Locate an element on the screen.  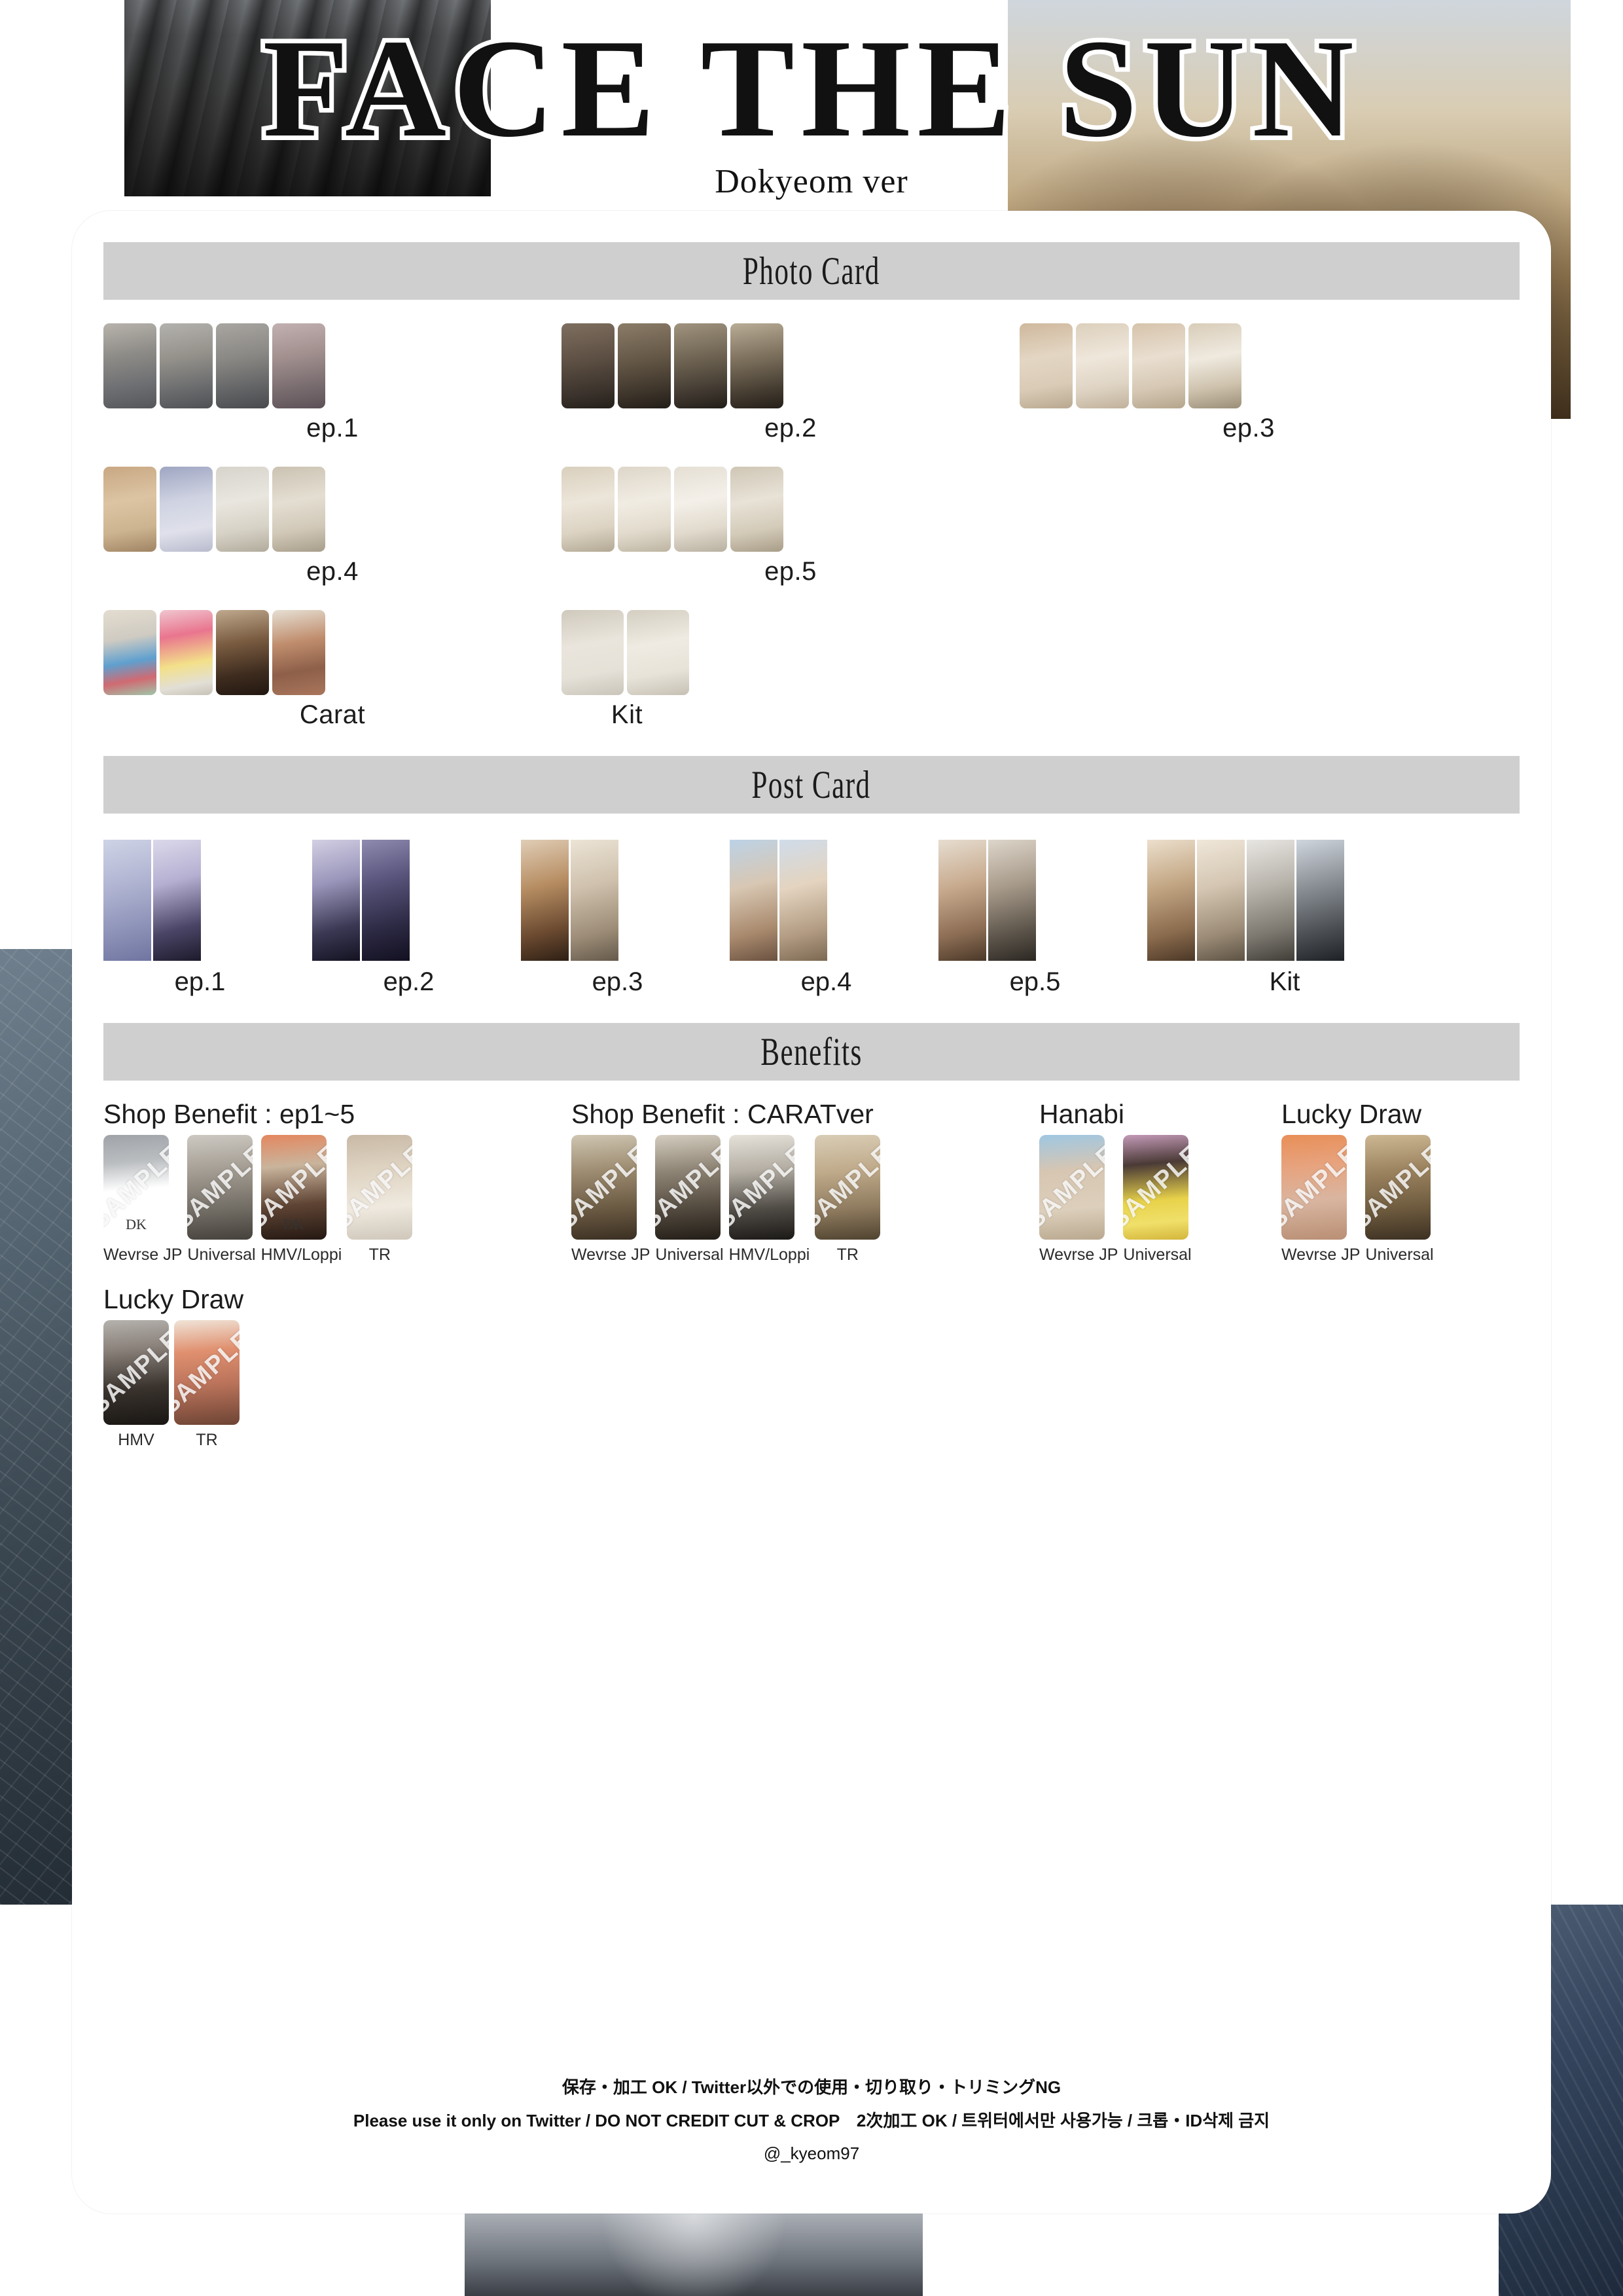
benefit-block-title: Shop Benefit : ep1~5 is located at coordinates (229, 1114).